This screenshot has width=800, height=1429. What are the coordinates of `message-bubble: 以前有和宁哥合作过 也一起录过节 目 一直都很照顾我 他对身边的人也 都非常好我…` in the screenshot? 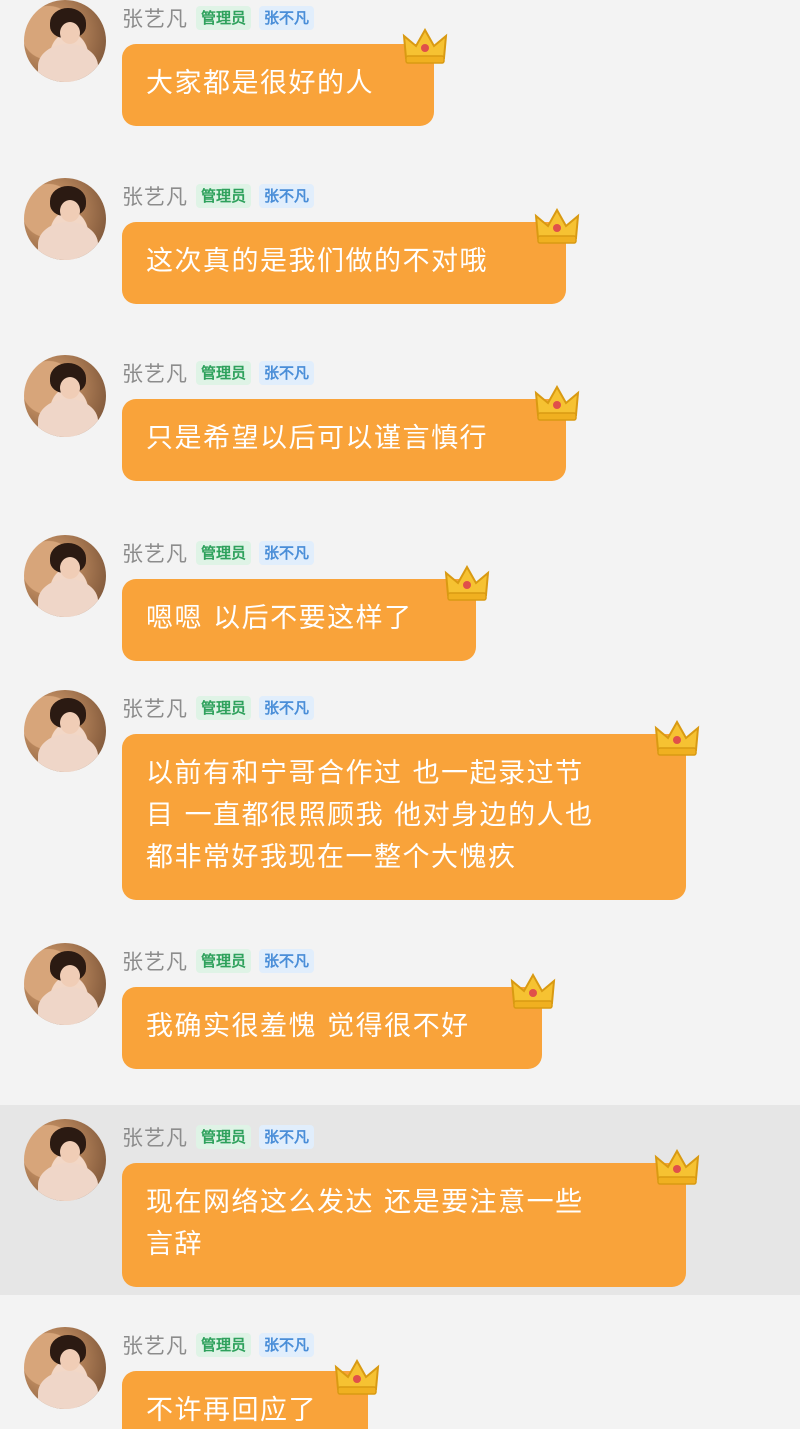 It's located at (404, 817).